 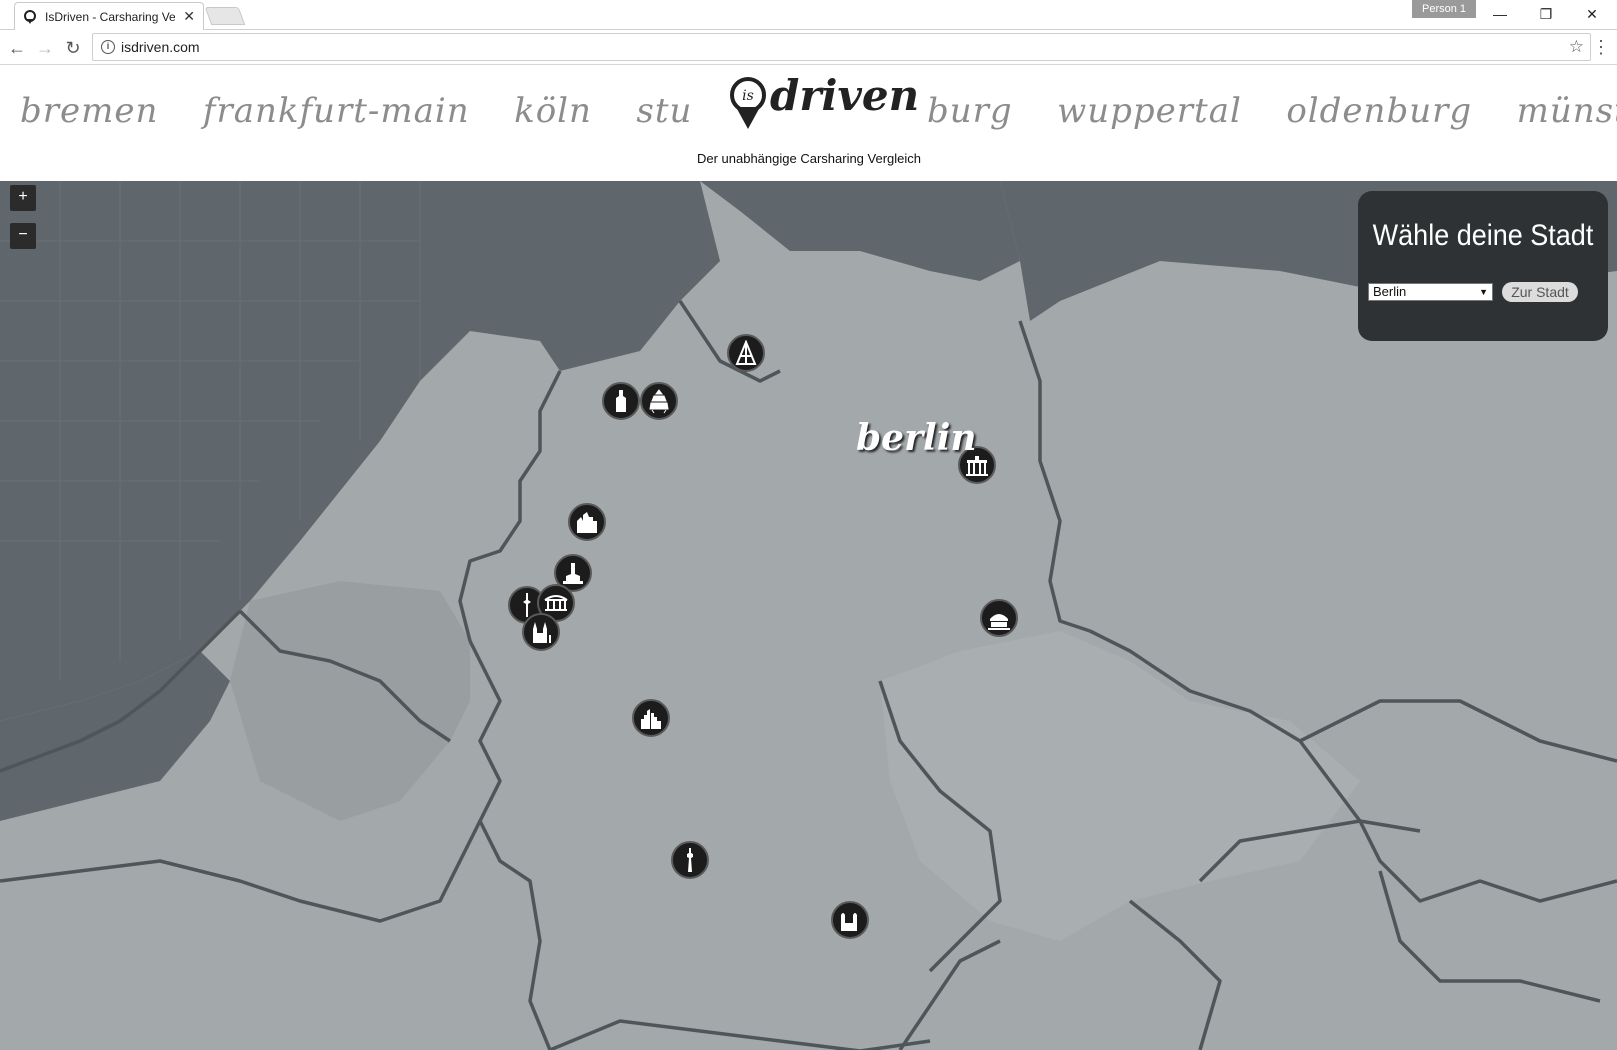 I want to click on bielefeld-icon, so click(x=587, y=522).